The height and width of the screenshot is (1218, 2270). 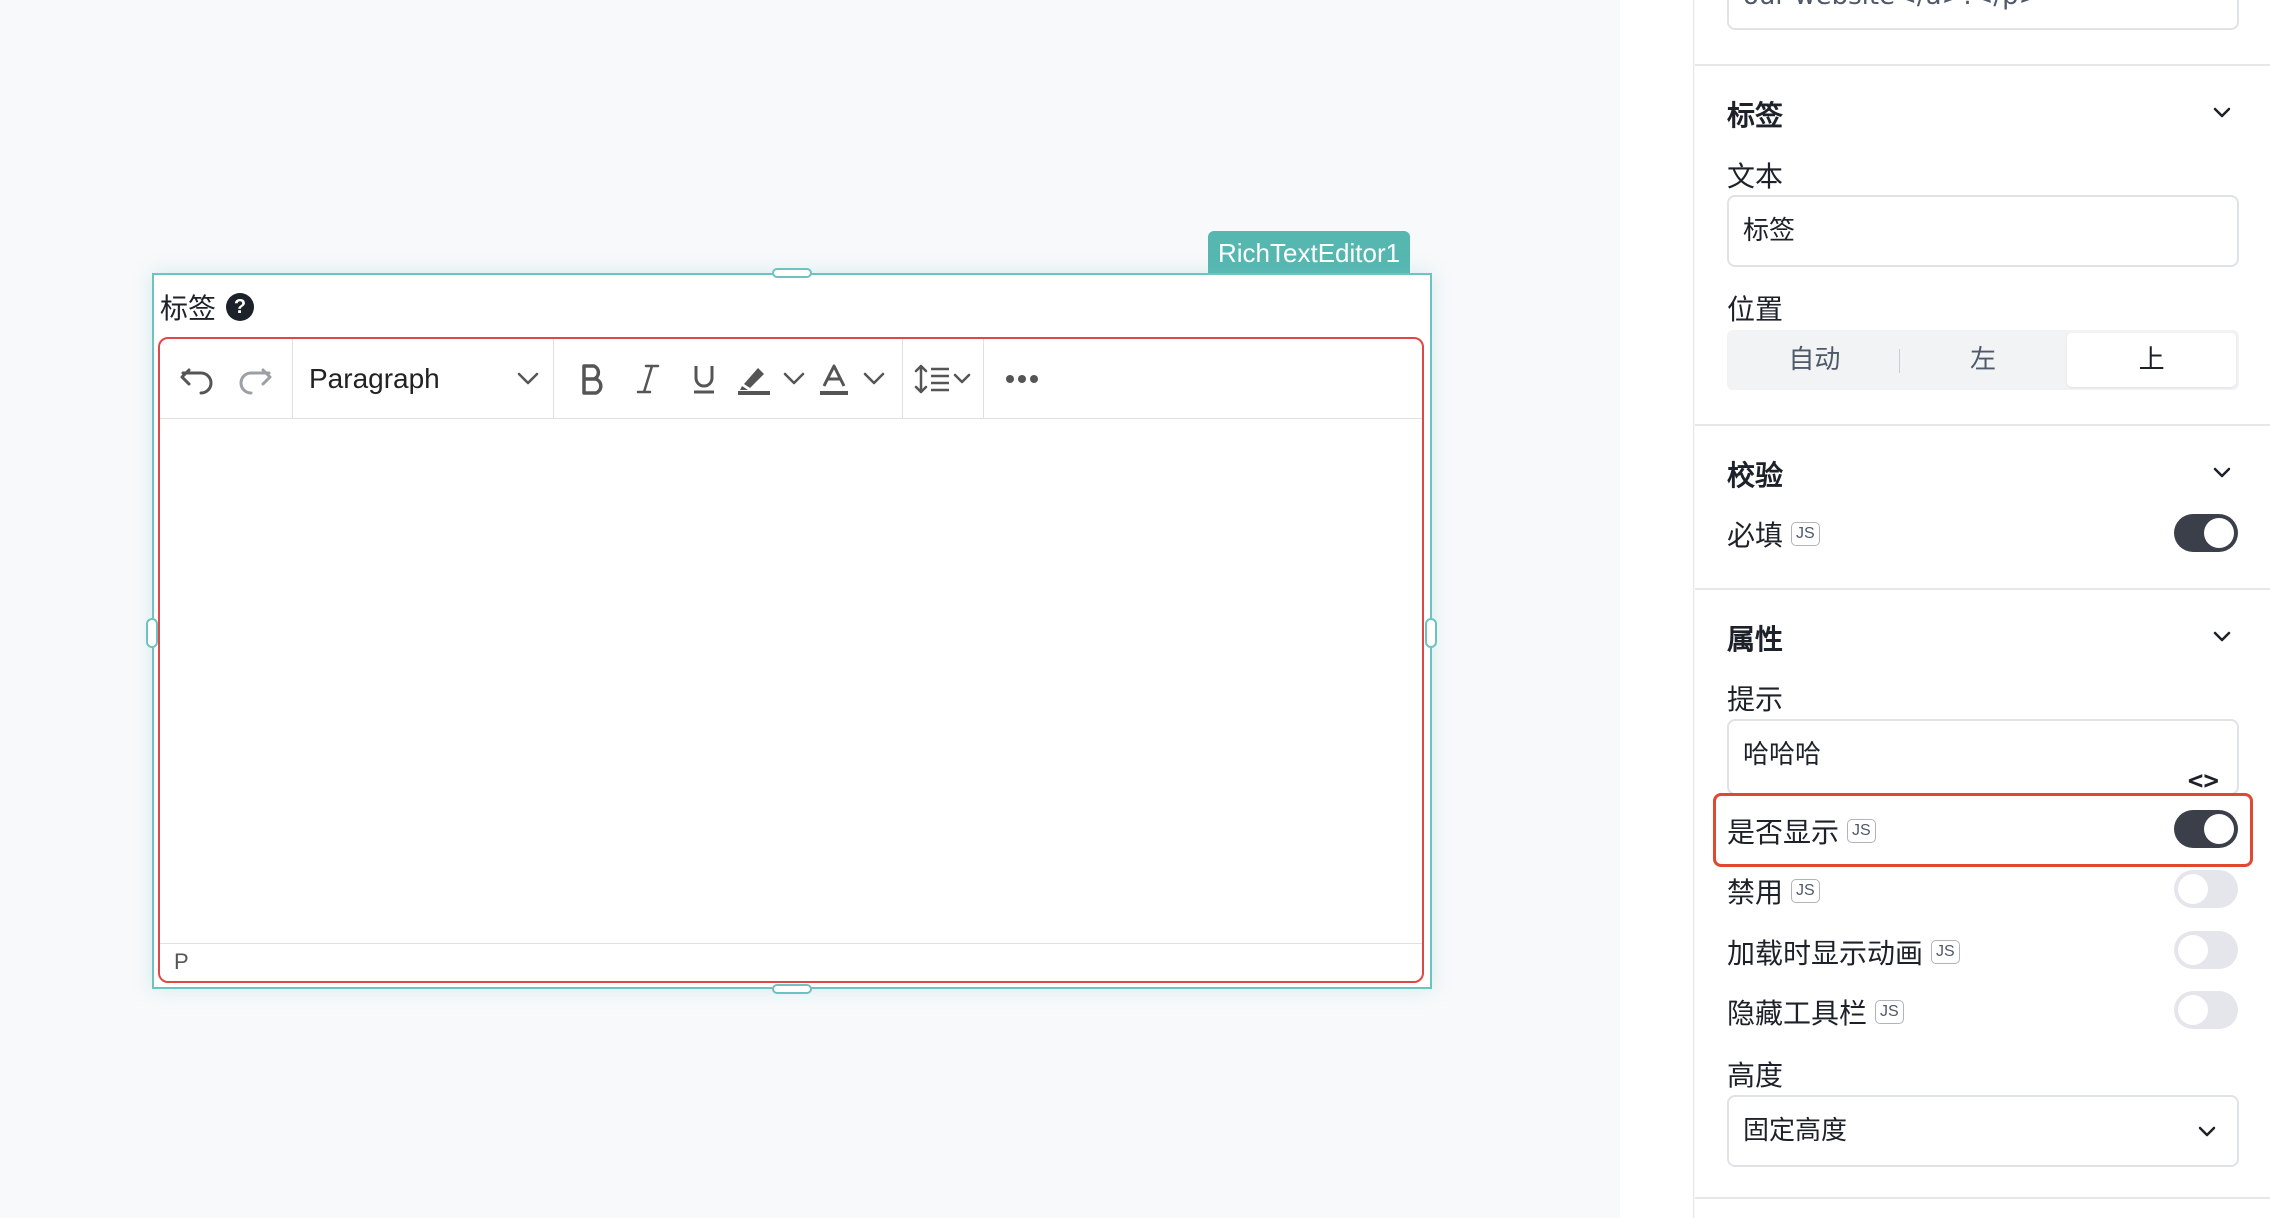 What do you see at coordinates (1825, 953) in the screenshot?
I see `loading-anim-label: 加载时显示动画` at bounding box center [1825, 953].